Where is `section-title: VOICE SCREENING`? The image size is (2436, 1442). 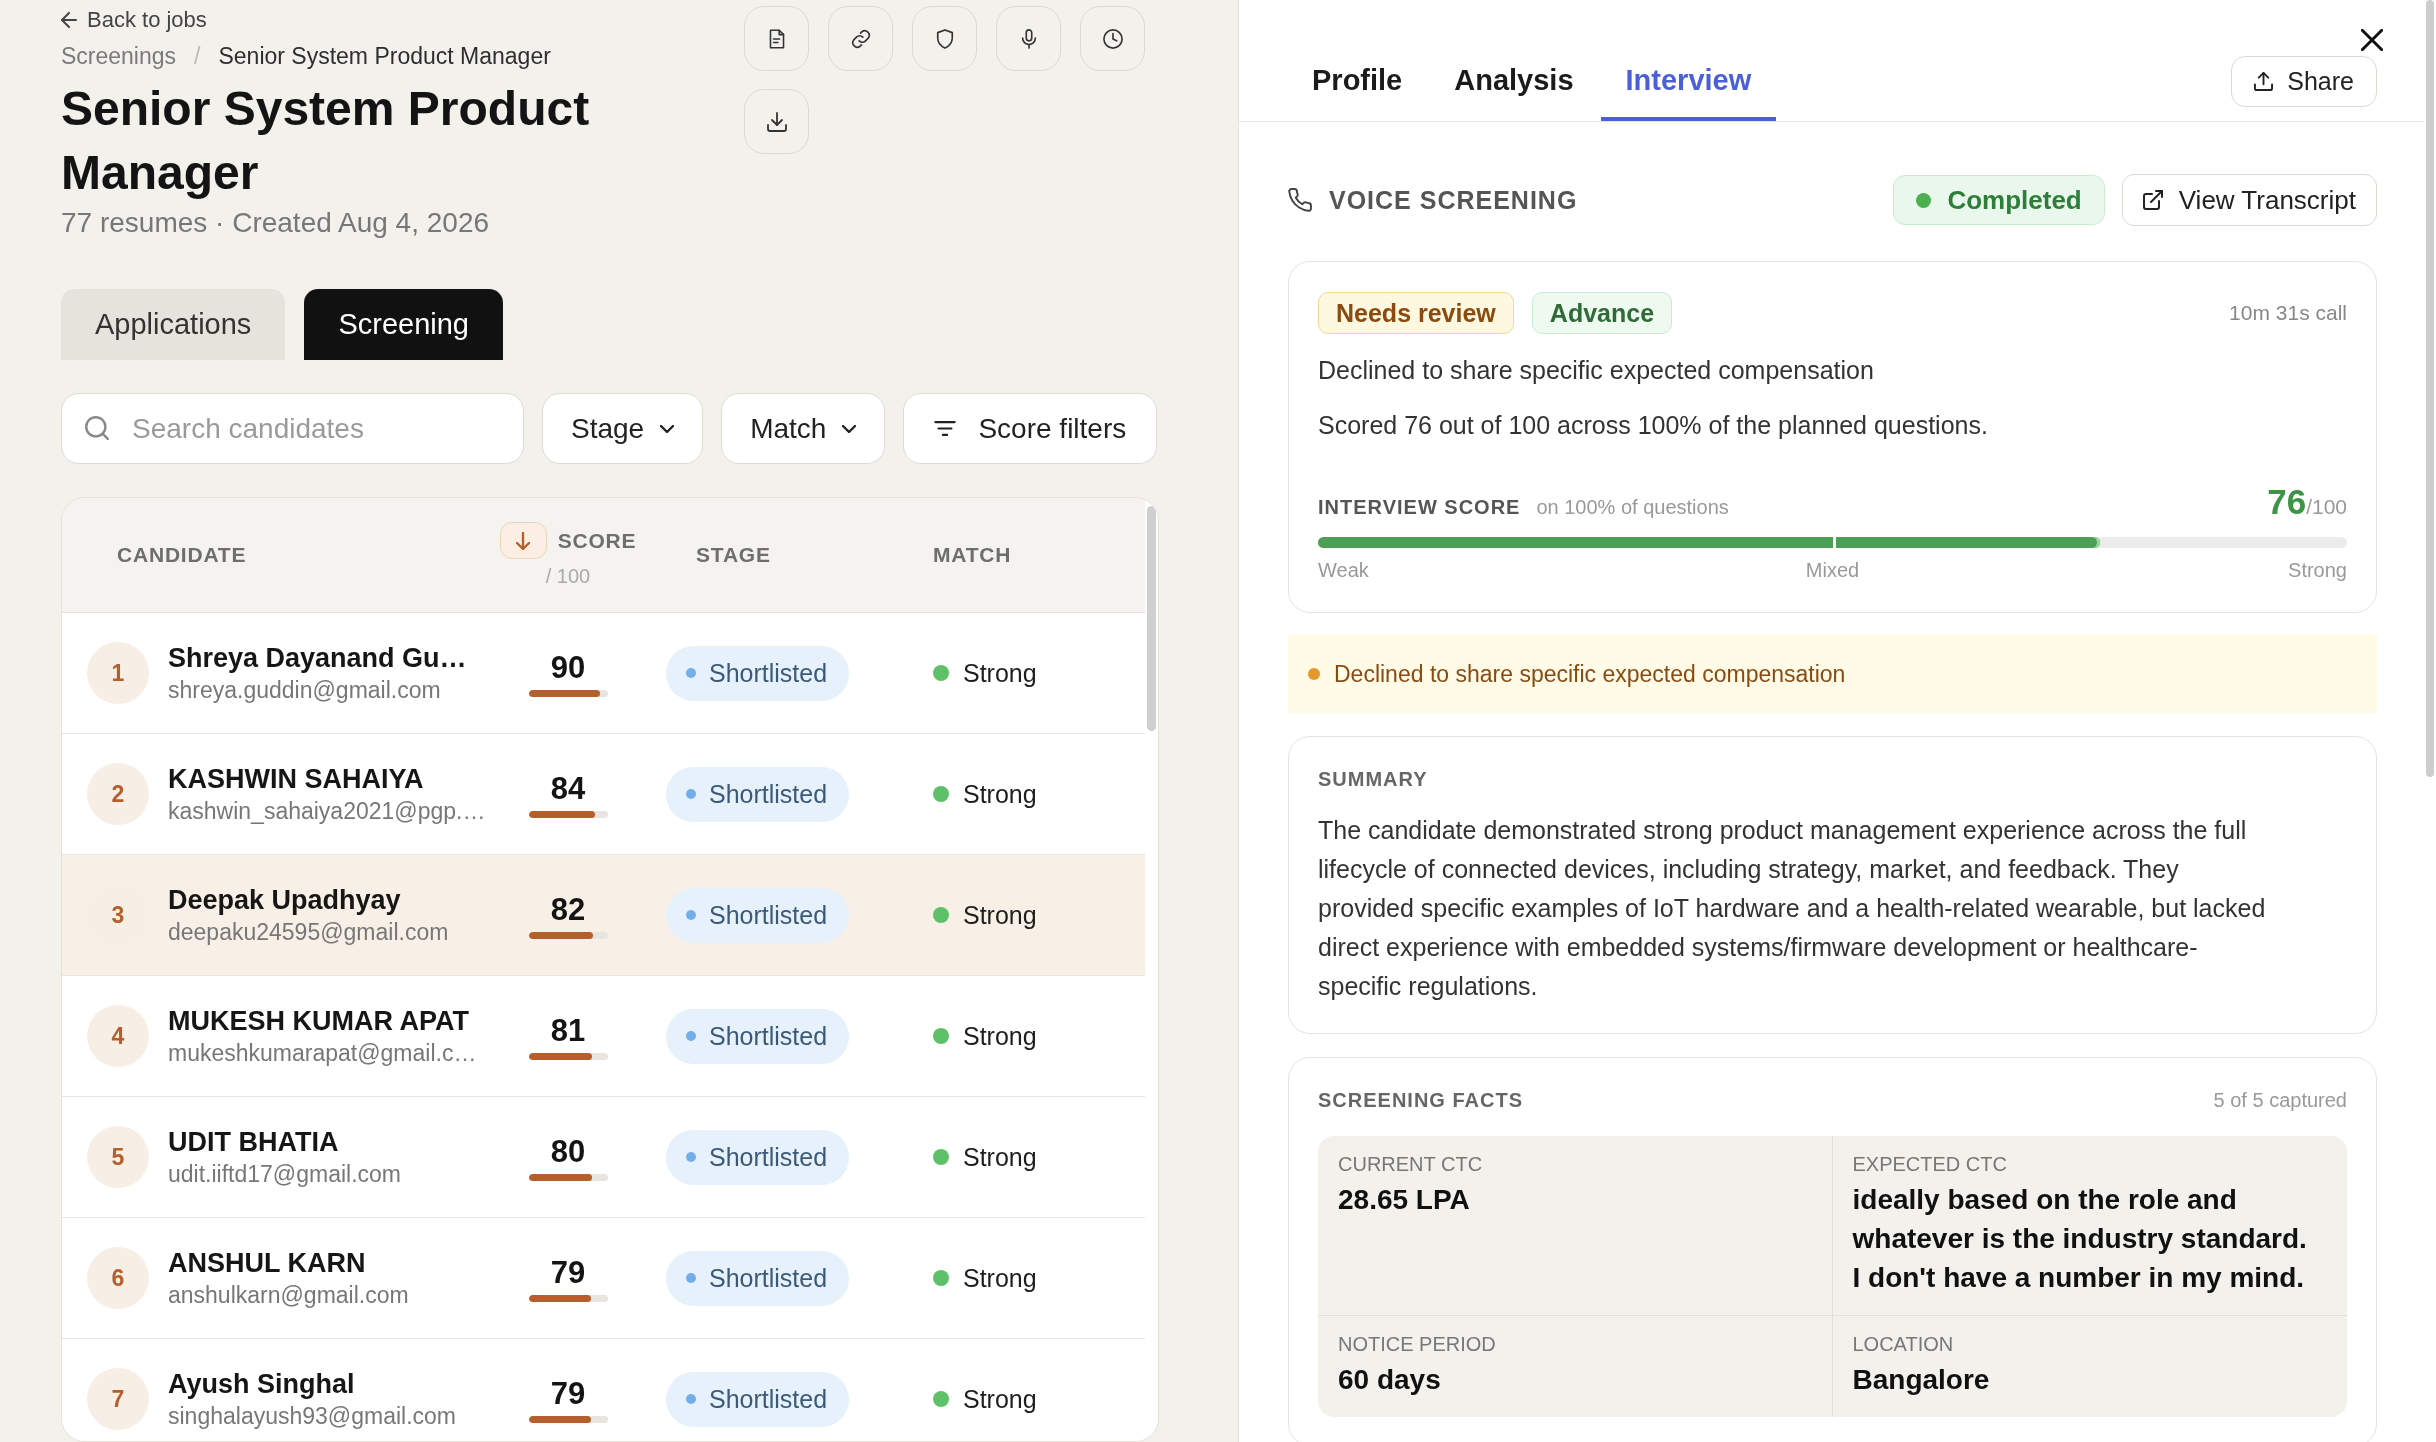
section-title: VOICE SCREENING is located at coordinates (1453, 200).